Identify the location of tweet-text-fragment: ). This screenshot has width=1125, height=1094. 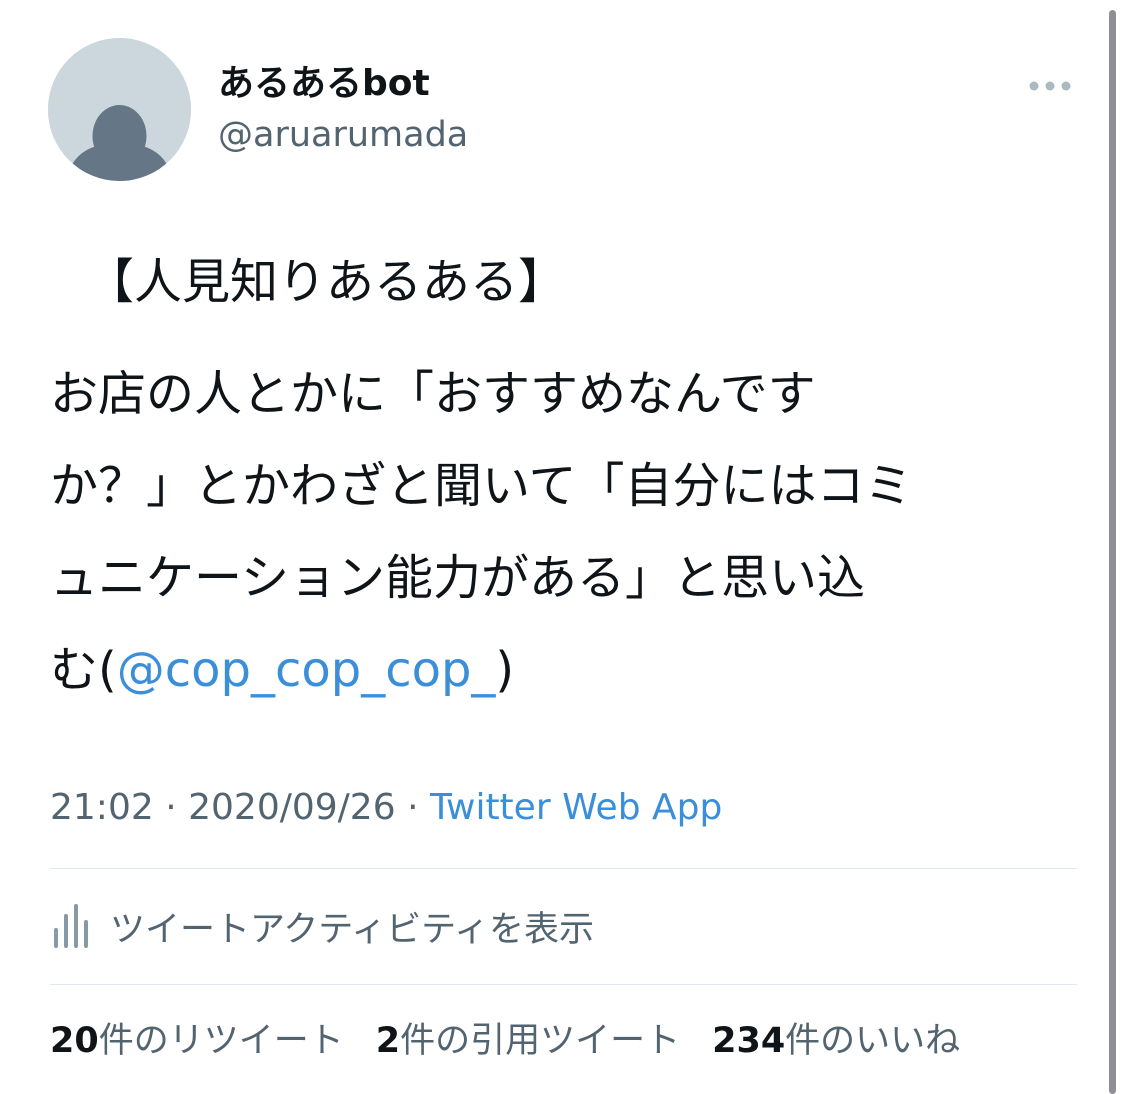
(505, 670).